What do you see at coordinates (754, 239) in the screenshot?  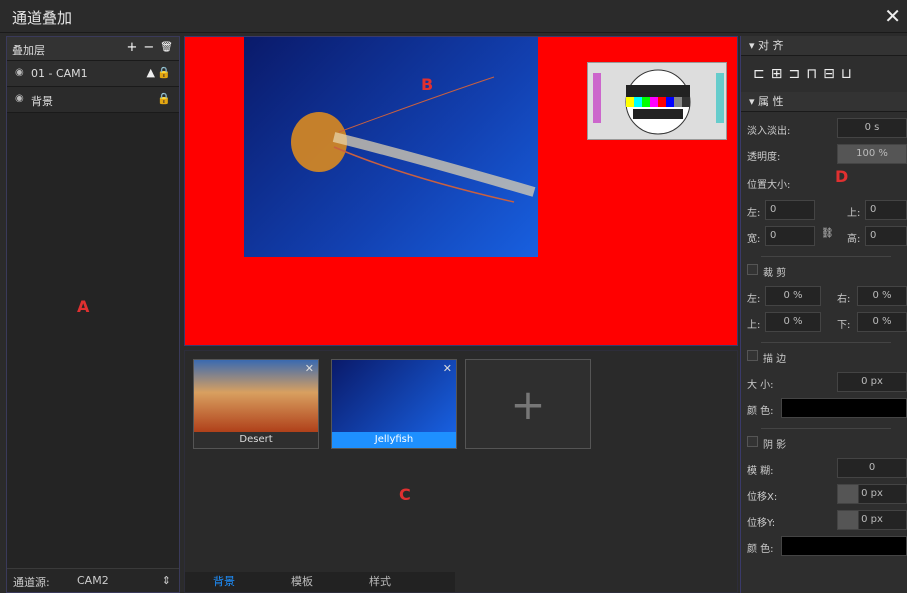 I see `width-label: 宽:` at bounding box center [754, 239].